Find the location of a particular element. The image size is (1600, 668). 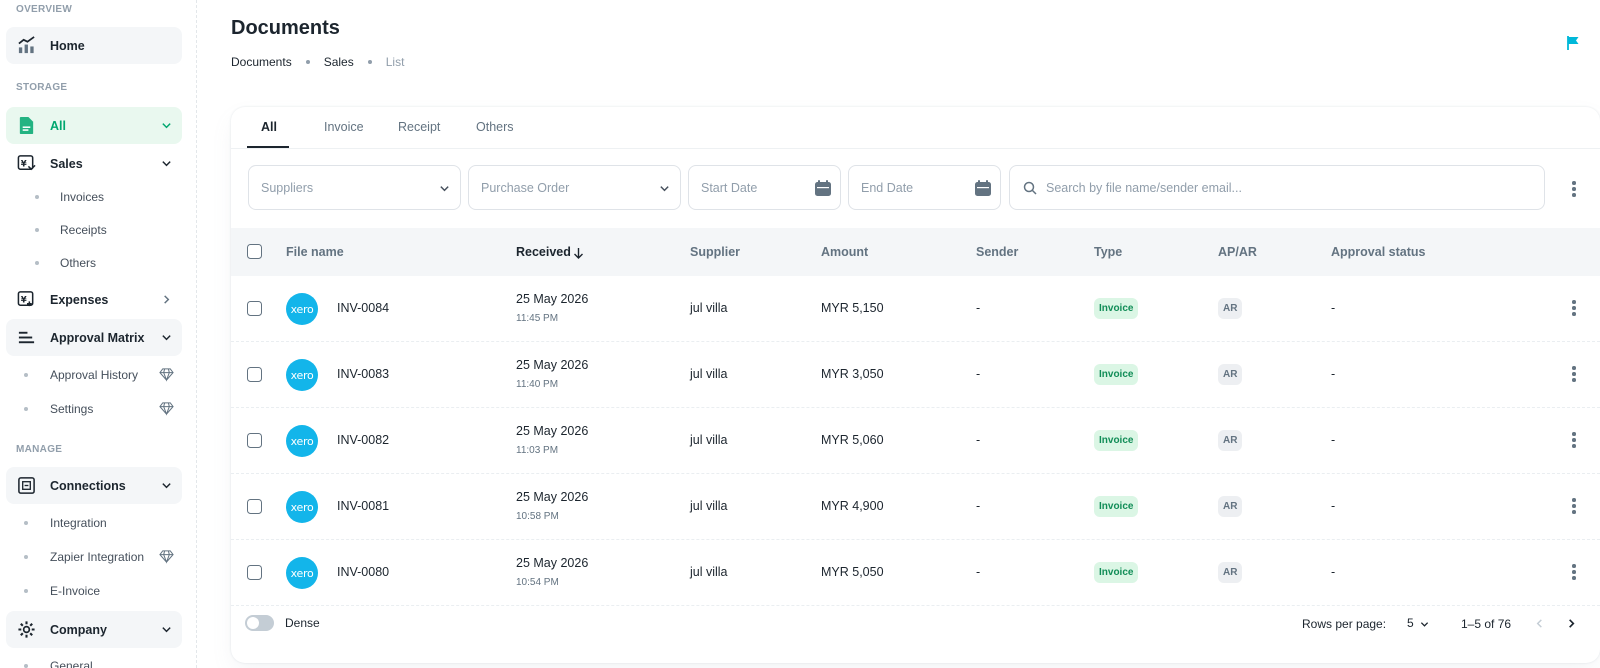

rows-per-page-select: 5 is located at coordinates (1410, 623).